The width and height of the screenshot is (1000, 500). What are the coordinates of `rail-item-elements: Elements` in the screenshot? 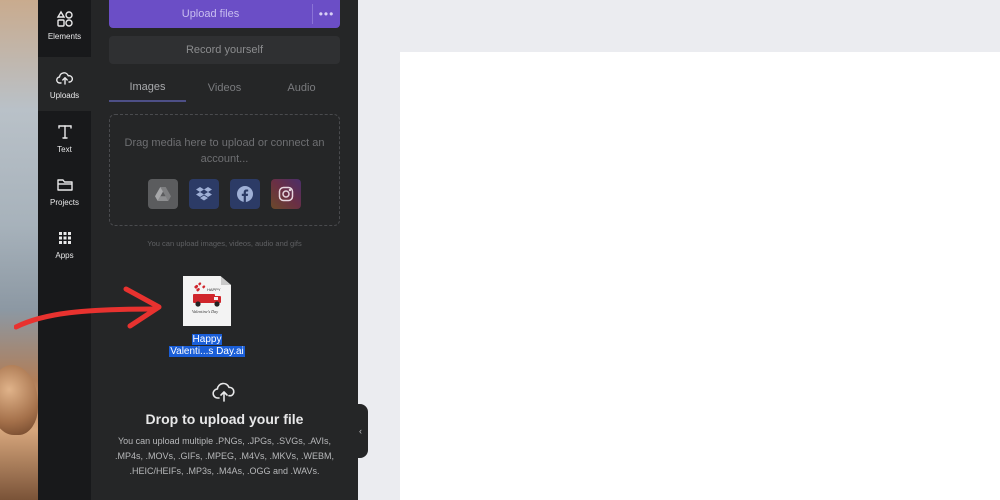 It's located at (64, 28).